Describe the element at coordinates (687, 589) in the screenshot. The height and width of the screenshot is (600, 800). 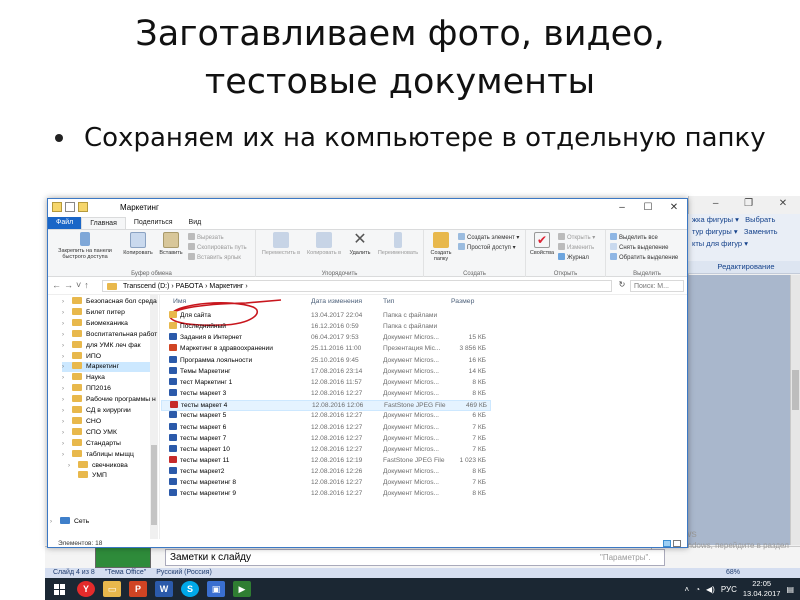
I see `tray-arrow-icon: ˄` at that location.